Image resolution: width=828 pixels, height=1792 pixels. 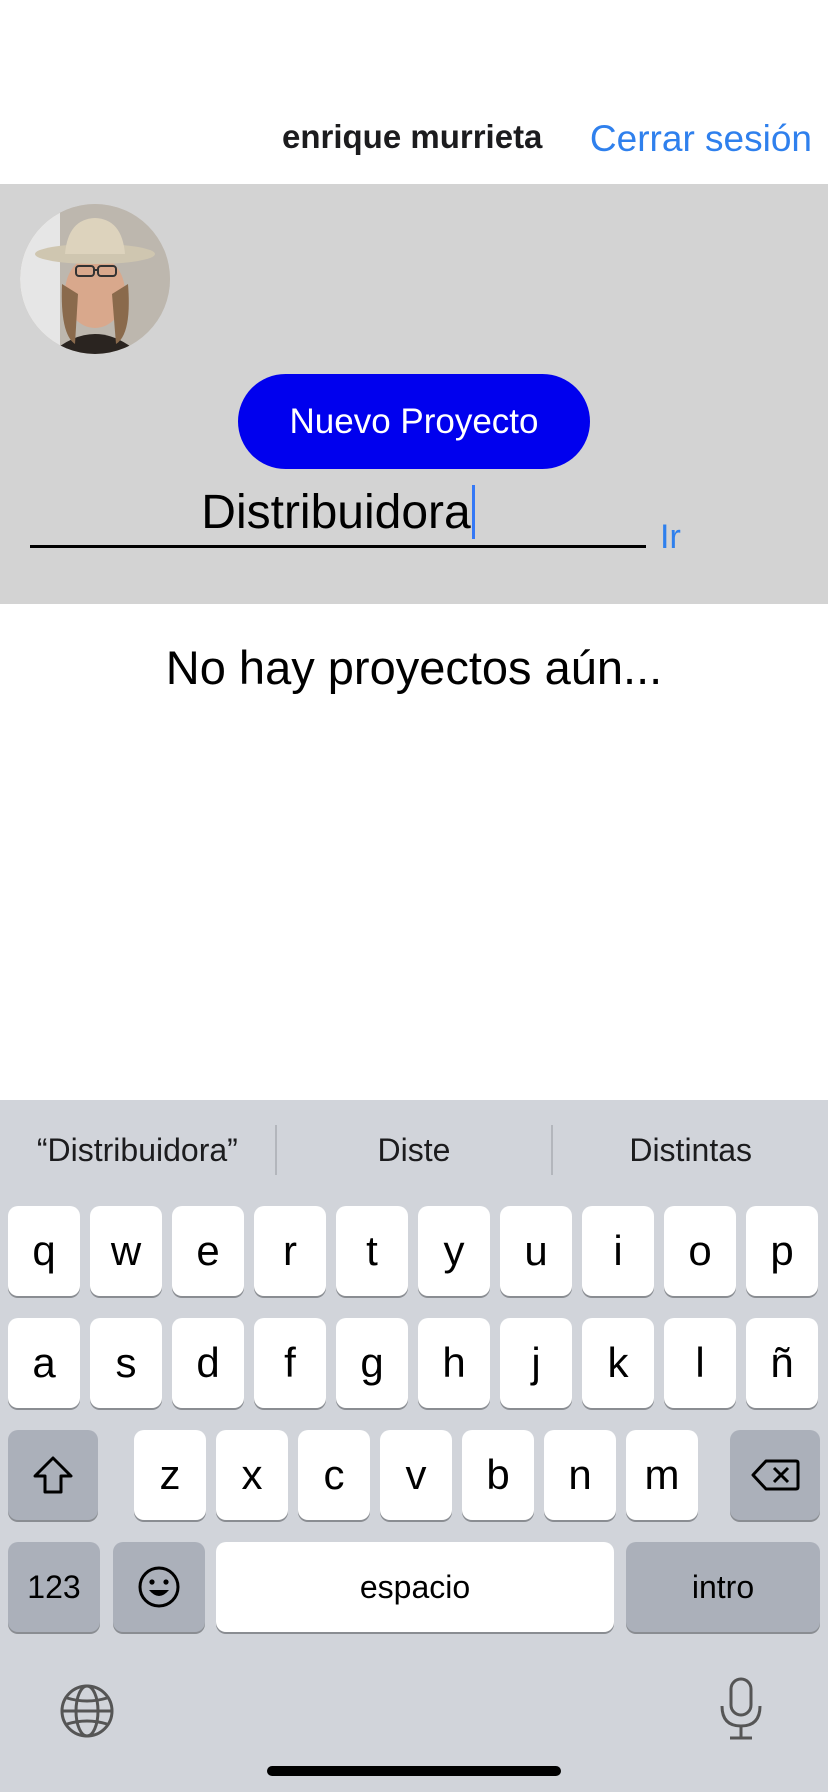 I want to click on emoji-key, so click(x=159, y=1587).